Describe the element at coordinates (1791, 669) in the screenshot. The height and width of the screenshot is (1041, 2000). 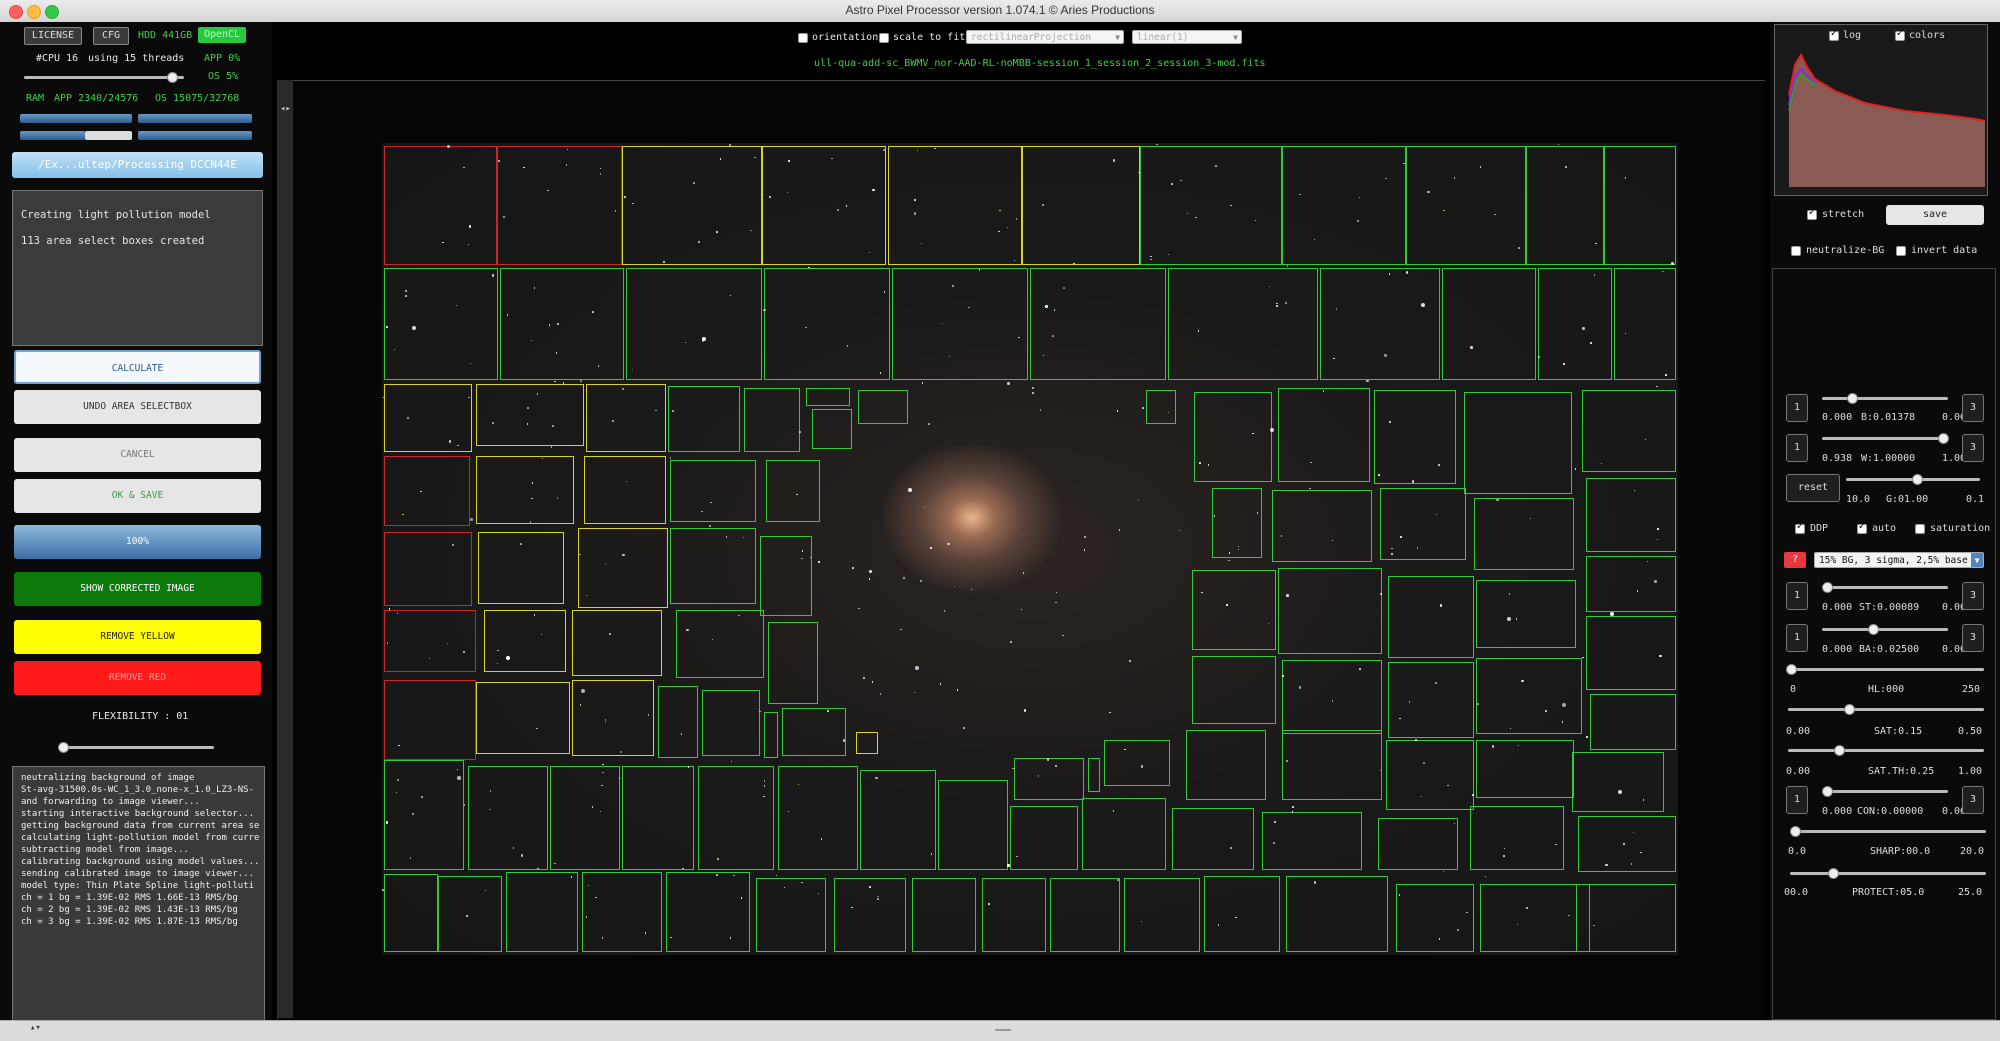
I see `hl-slider-knob` at that location.